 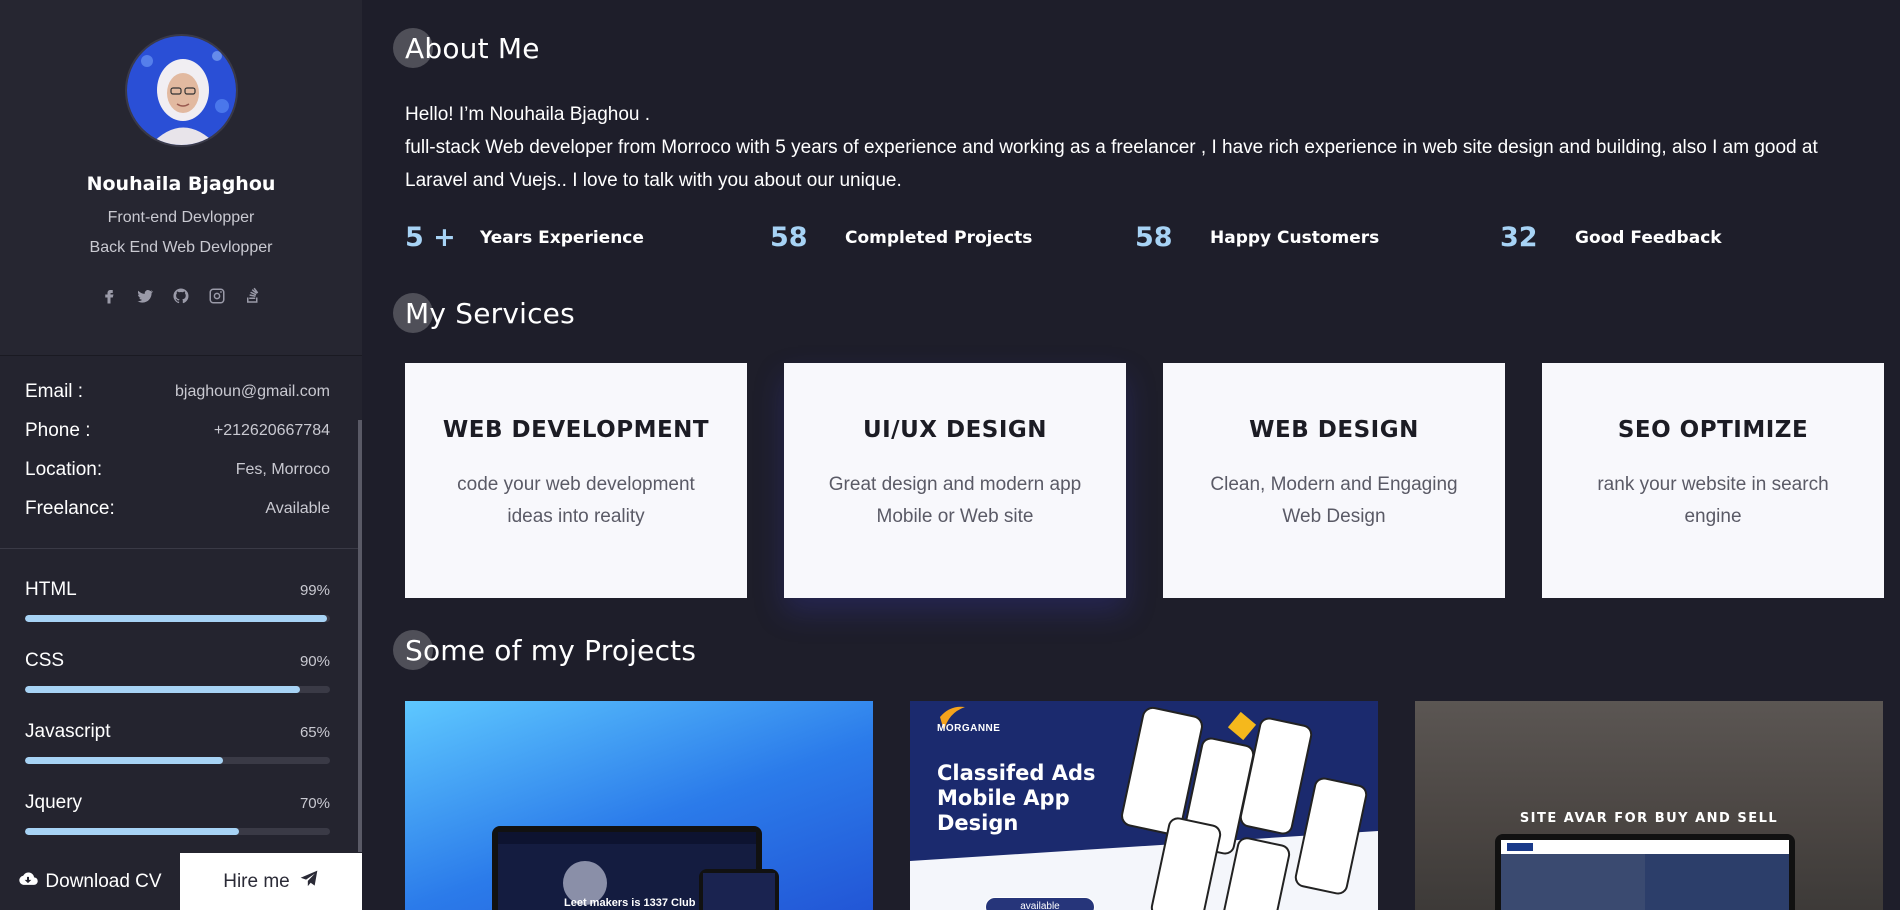 I want to click on stat-item: 5 + Years Experience, so click(x=587, y=237).